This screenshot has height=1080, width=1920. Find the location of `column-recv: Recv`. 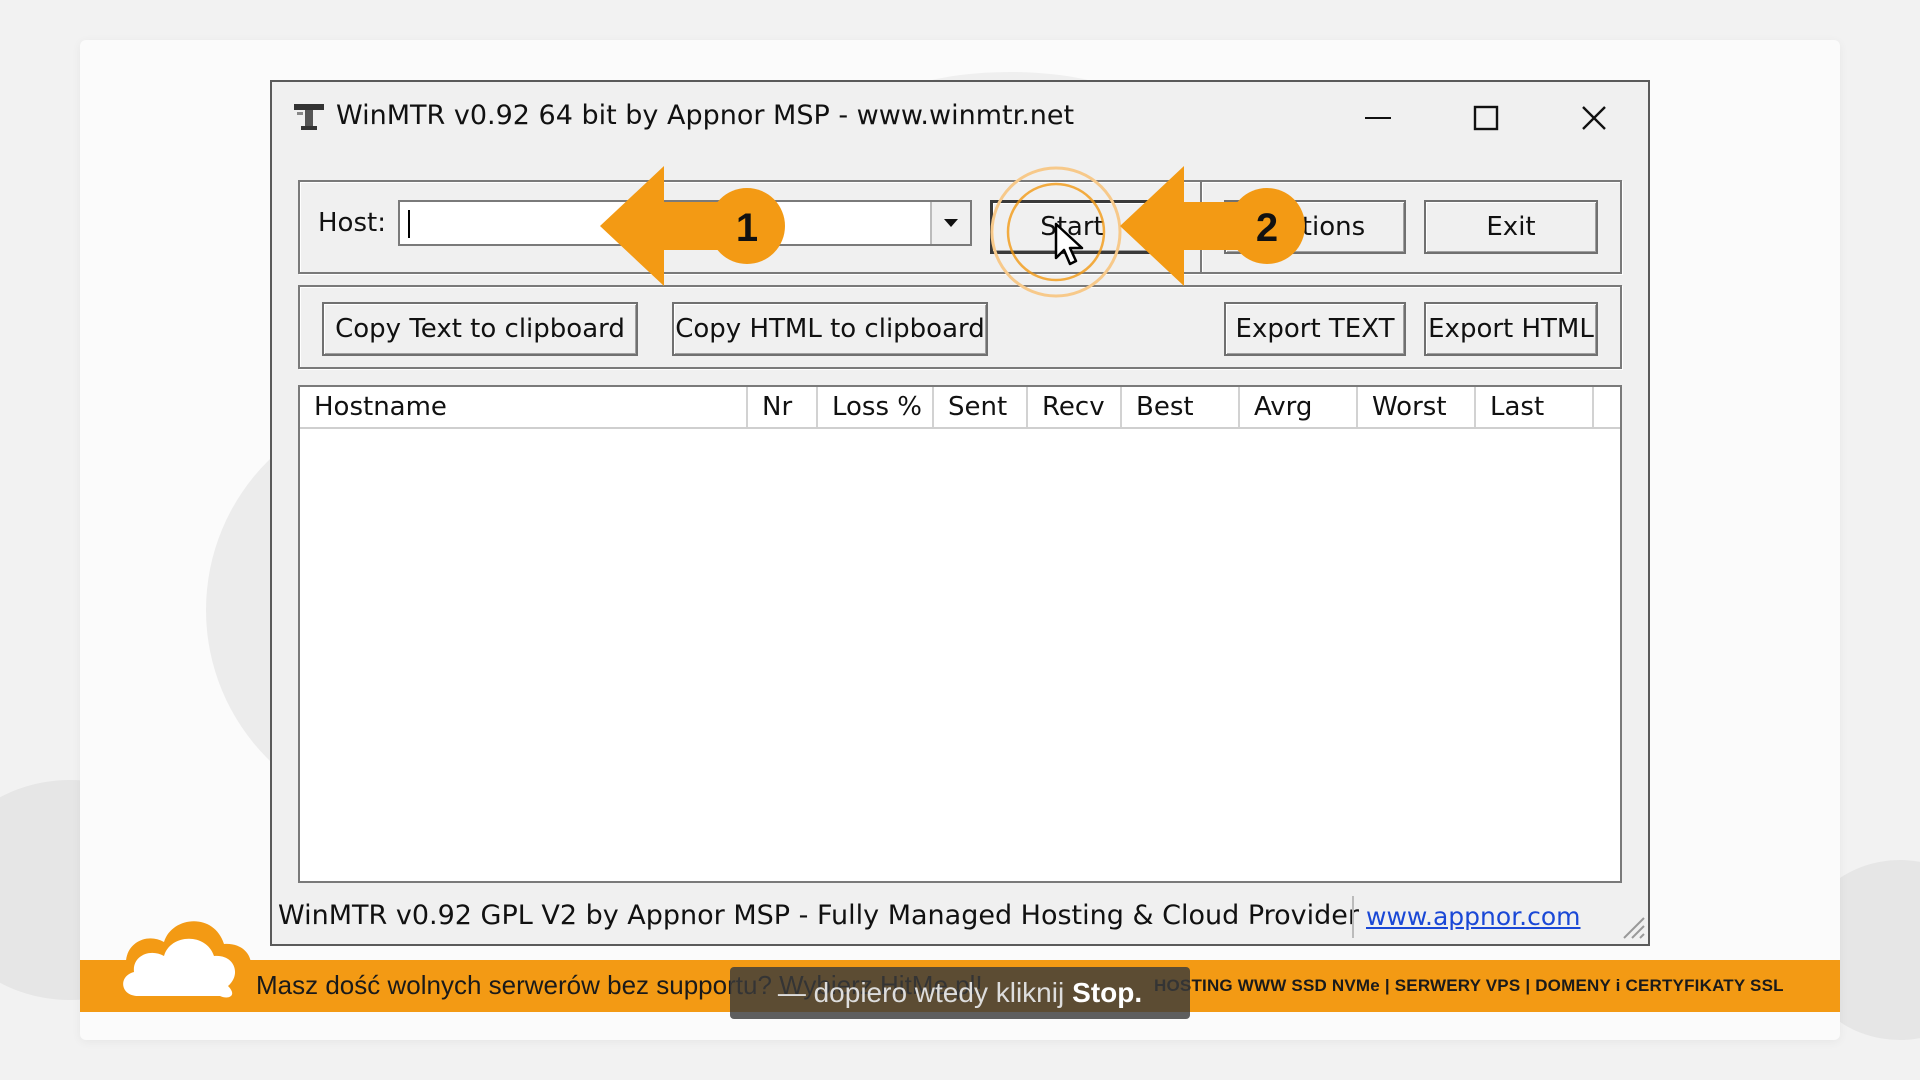

column-recv: Recv is located at coordinates (1075, 407).